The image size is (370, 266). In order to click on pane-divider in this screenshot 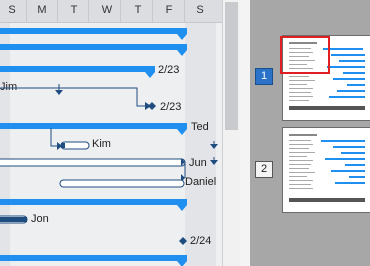, I will do `click(245, 133)`.